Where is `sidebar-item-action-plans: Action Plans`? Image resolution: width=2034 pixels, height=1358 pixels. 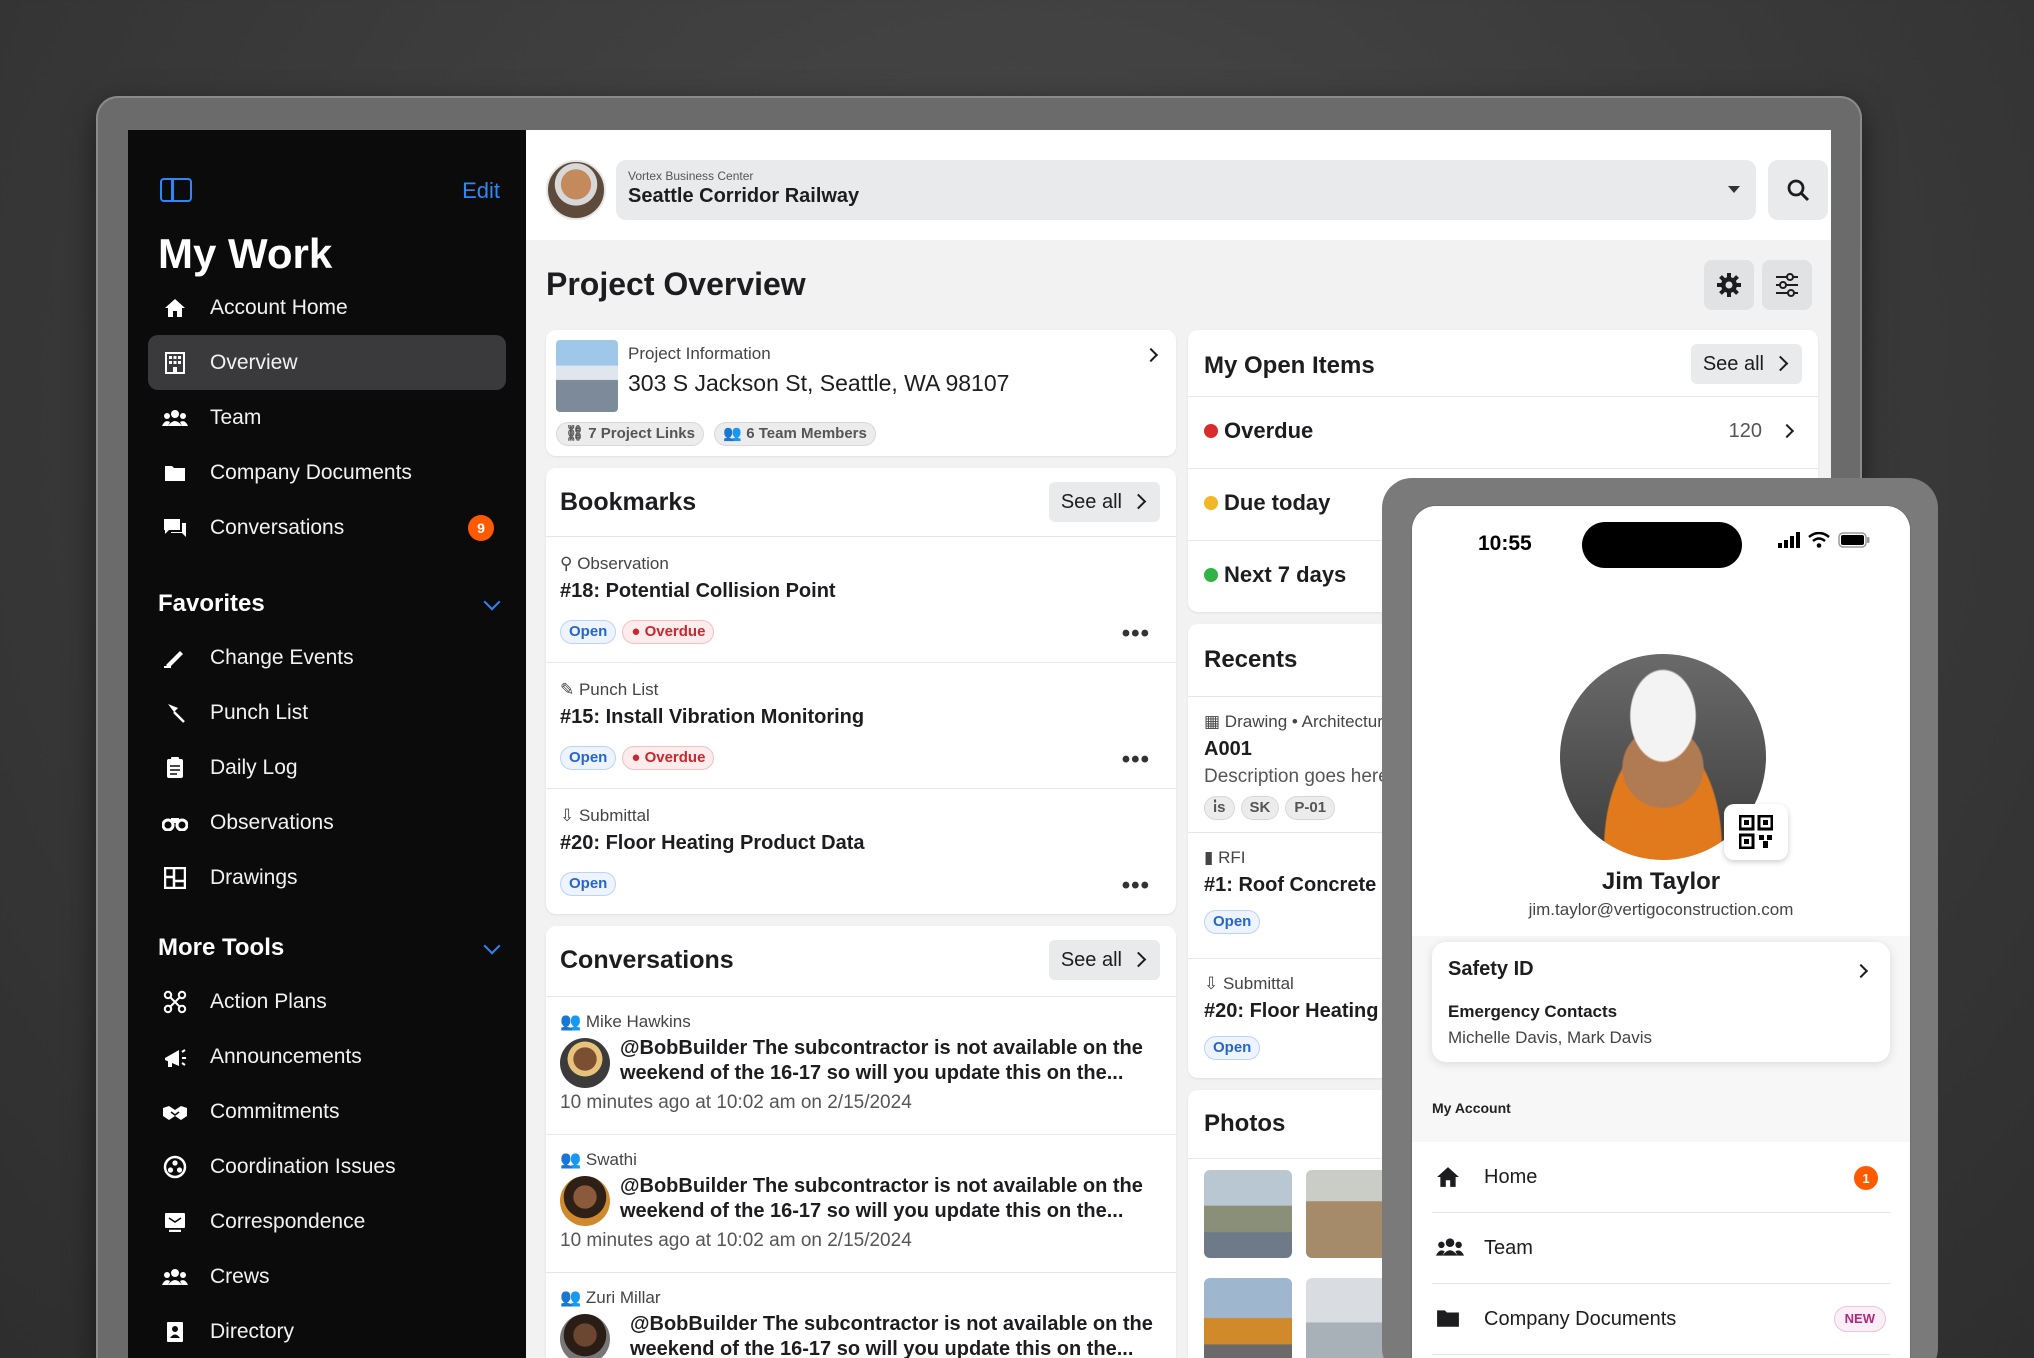 sidebar-item-action-plans: Action Plans is located at coordinates (327, 1001).